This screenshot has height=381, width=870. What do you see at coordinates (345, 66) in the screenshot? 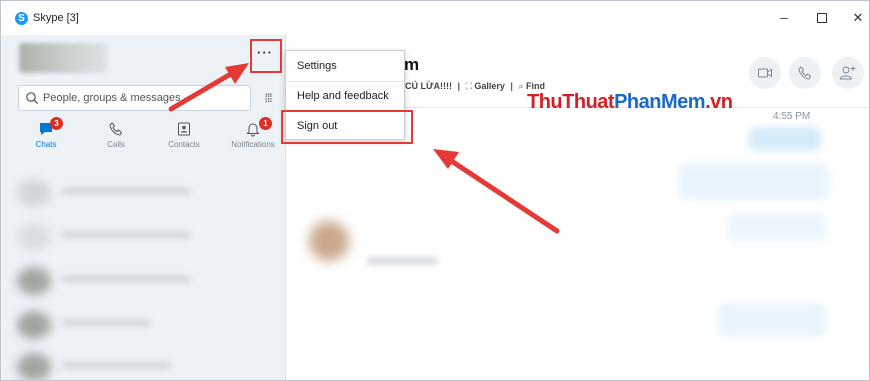
I see `menu-item-settings: Settings` at bounding box center [345, 66].